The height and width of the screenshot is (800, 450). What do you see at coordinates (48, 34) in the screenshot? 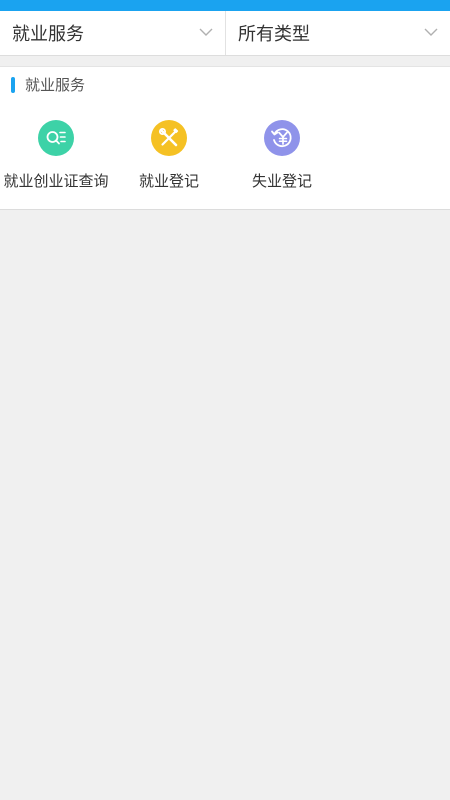
I see `category-filter-label: 就业服务` at bounding box center [48, 34].